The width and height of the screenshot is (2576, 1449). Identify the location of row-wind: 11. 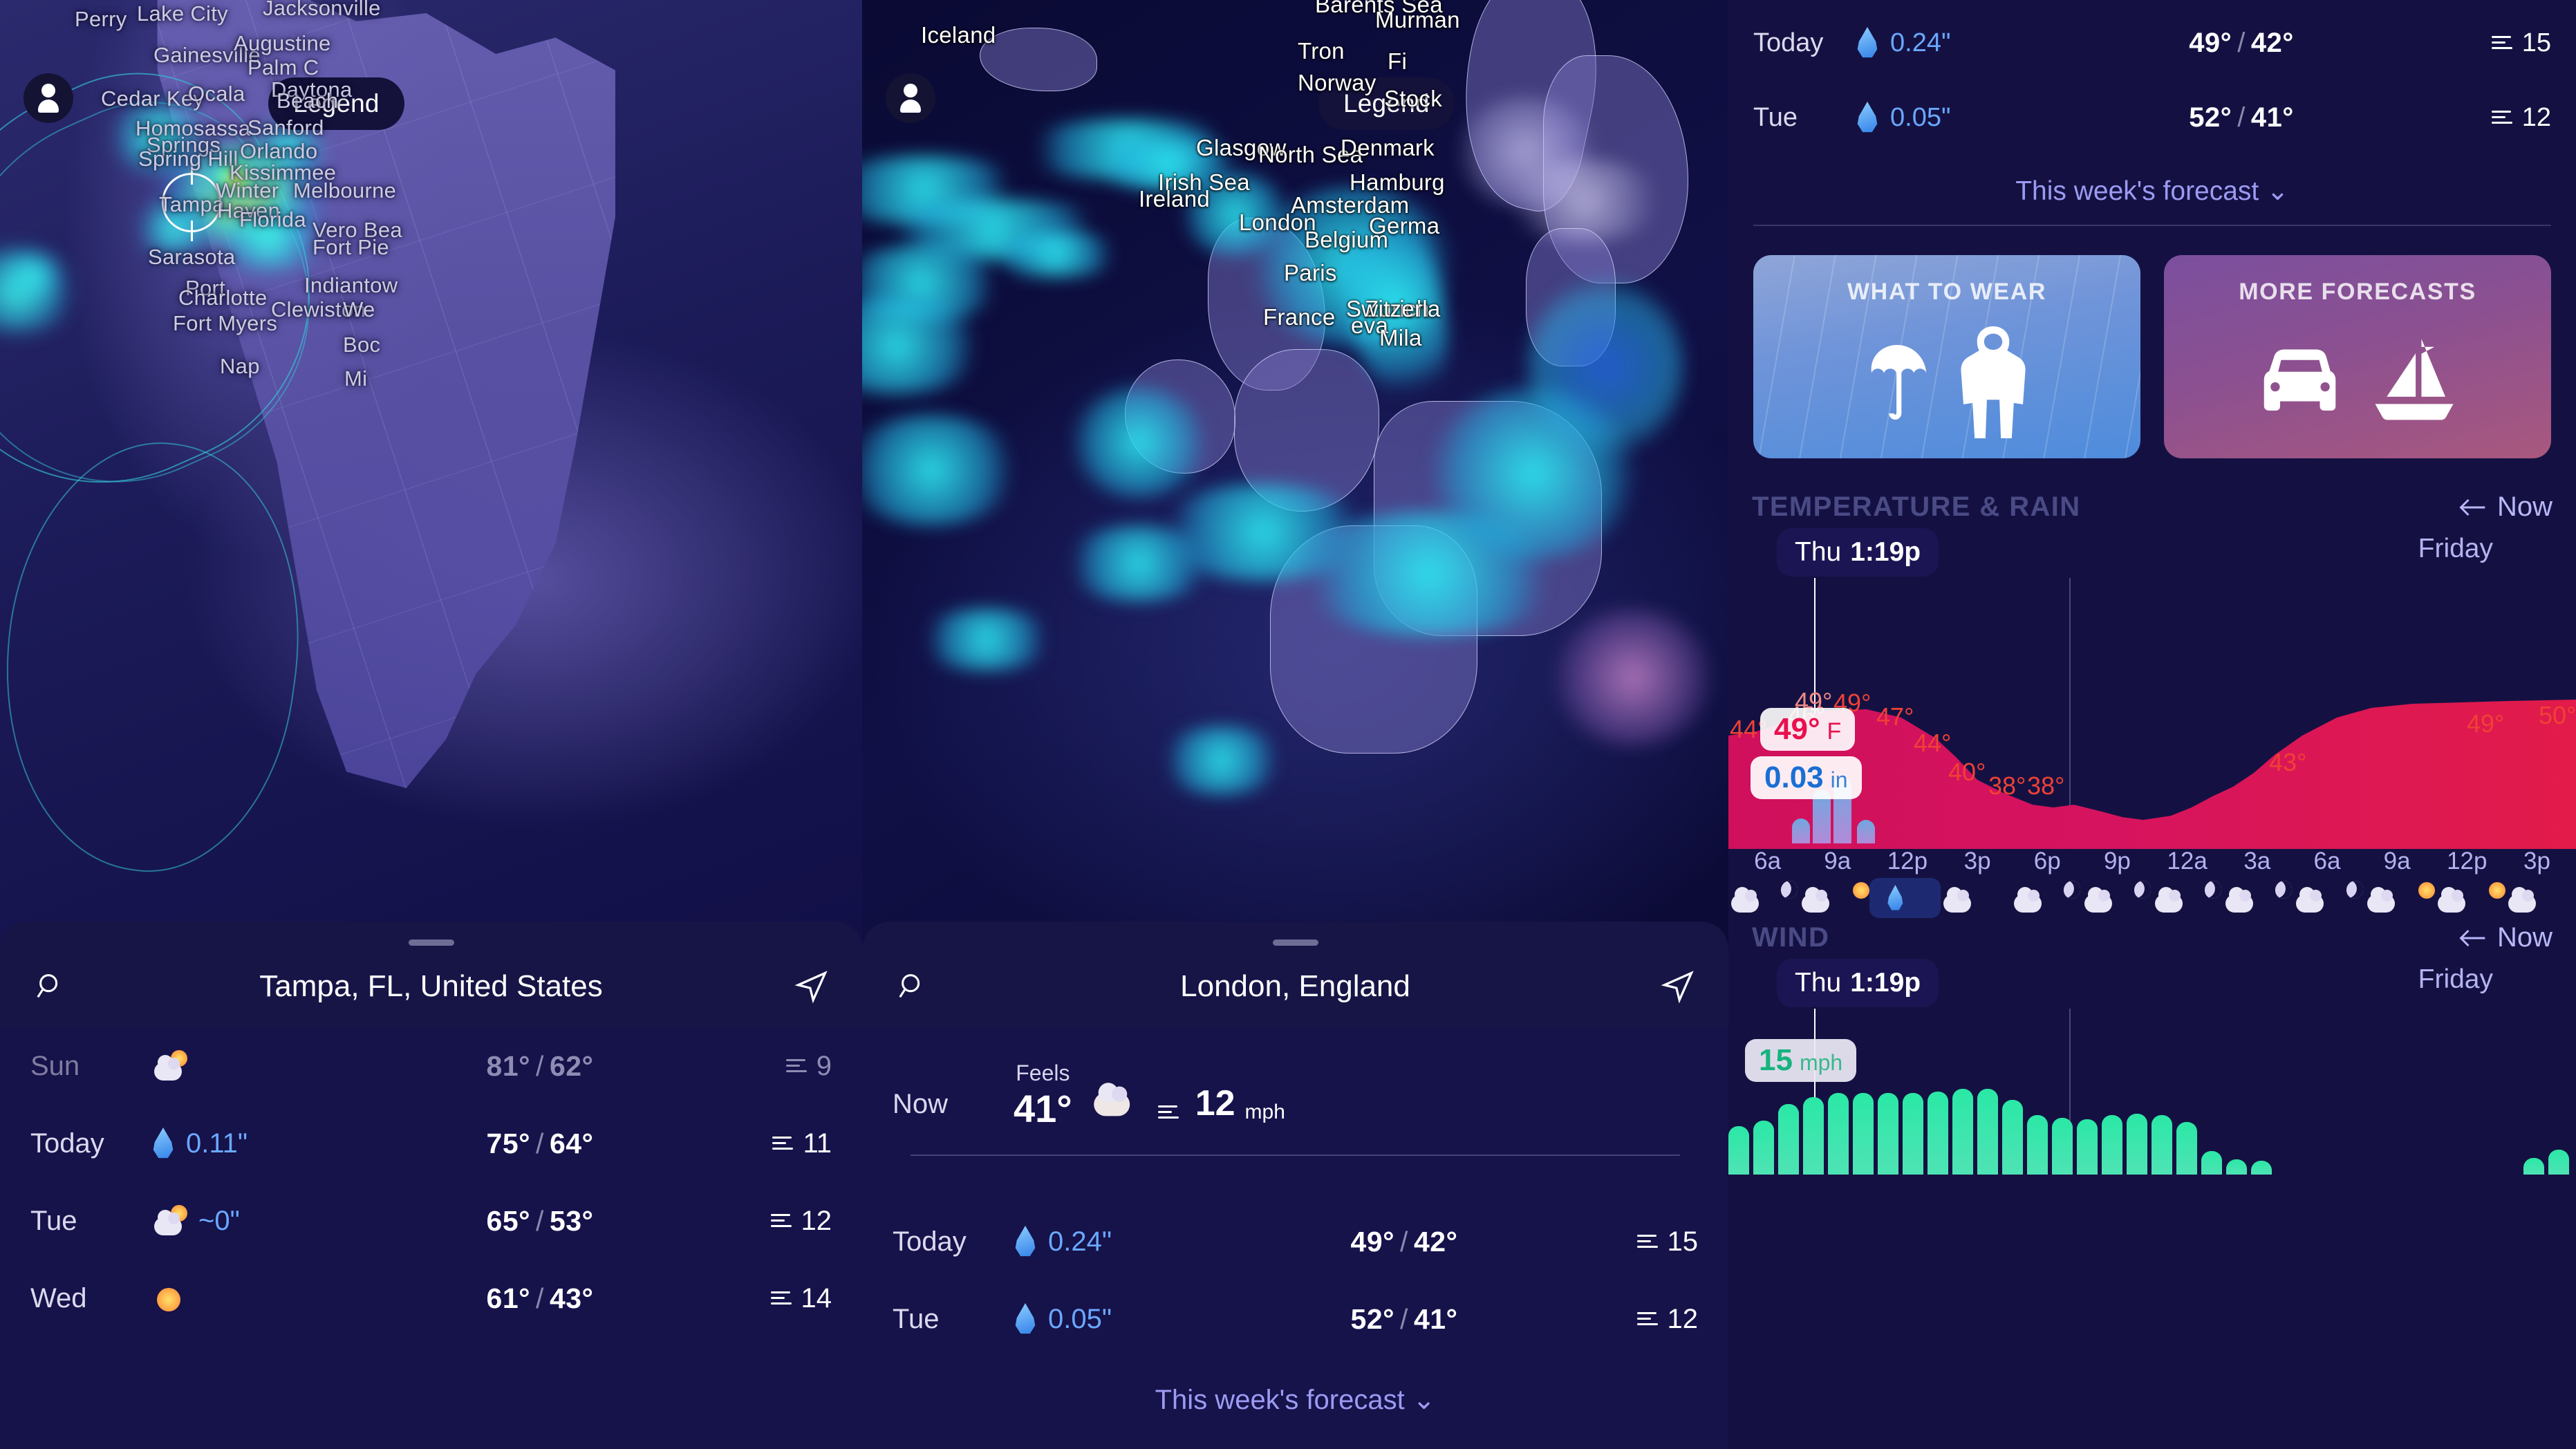
(776, 1143).